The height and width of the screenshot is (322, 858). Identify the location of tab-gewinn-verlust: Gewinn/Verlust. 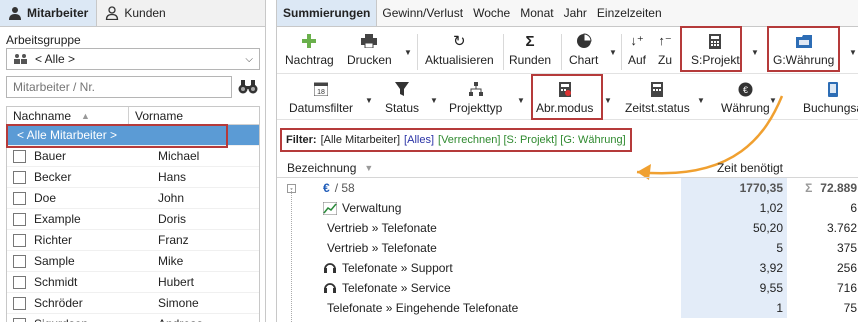
(422, 13).